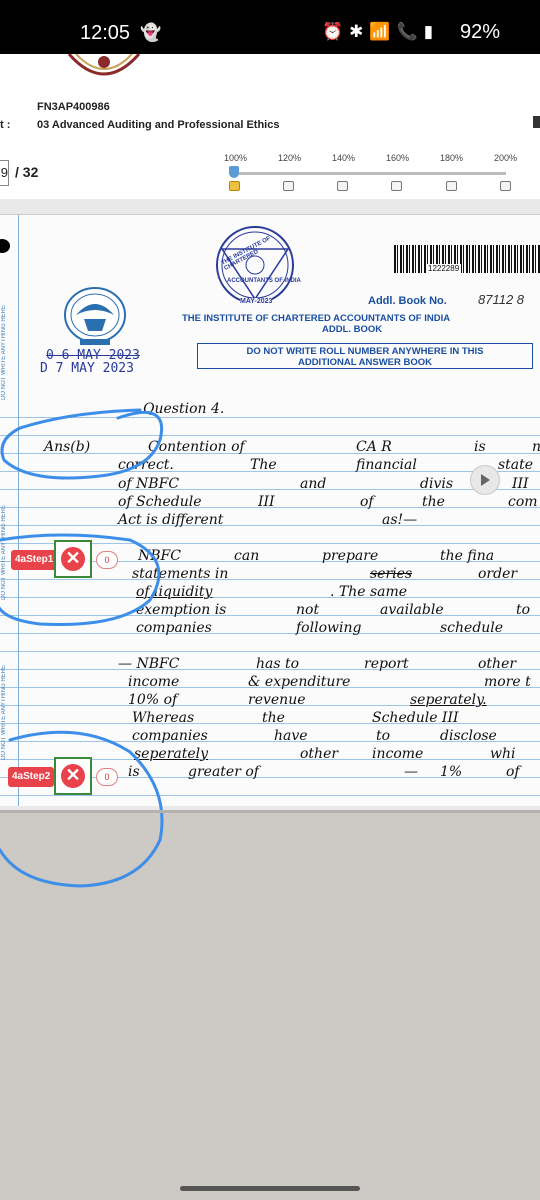 The width and height of the screenshot is (540, 1200). I want to click on handwritten-text: disclose, so click(468, 736).